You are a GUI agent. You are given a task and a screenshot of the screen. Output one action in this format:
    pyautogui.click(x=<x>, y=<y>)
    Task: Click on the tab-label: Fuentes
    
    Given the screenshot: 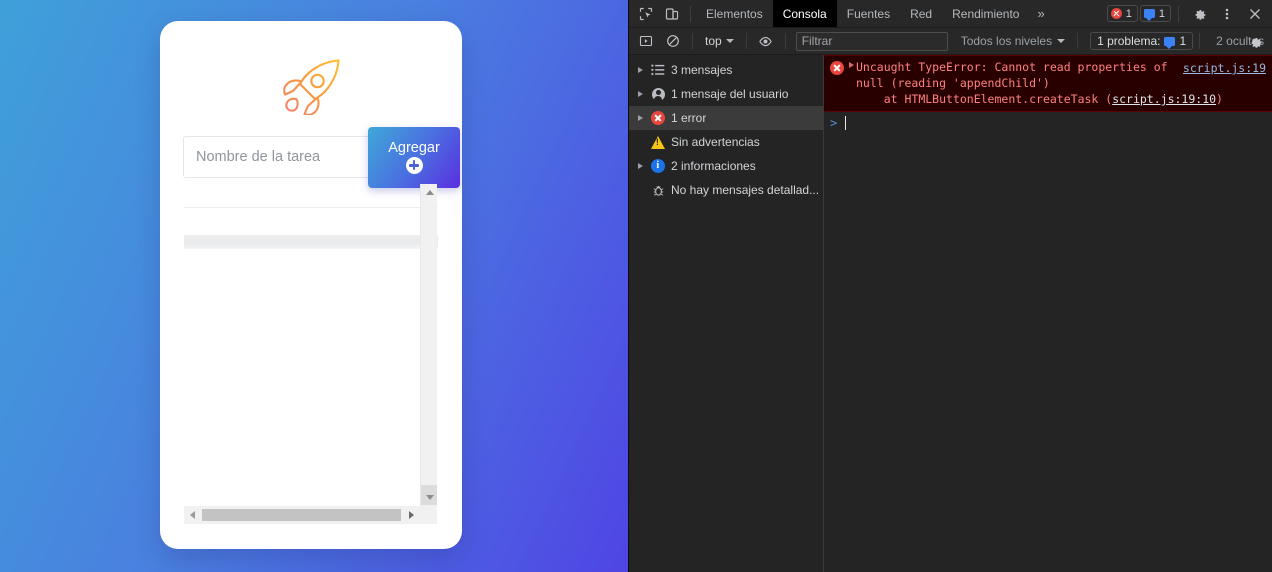 What is the action you would take?
    pyautogui.click(x=868, y=13)
    